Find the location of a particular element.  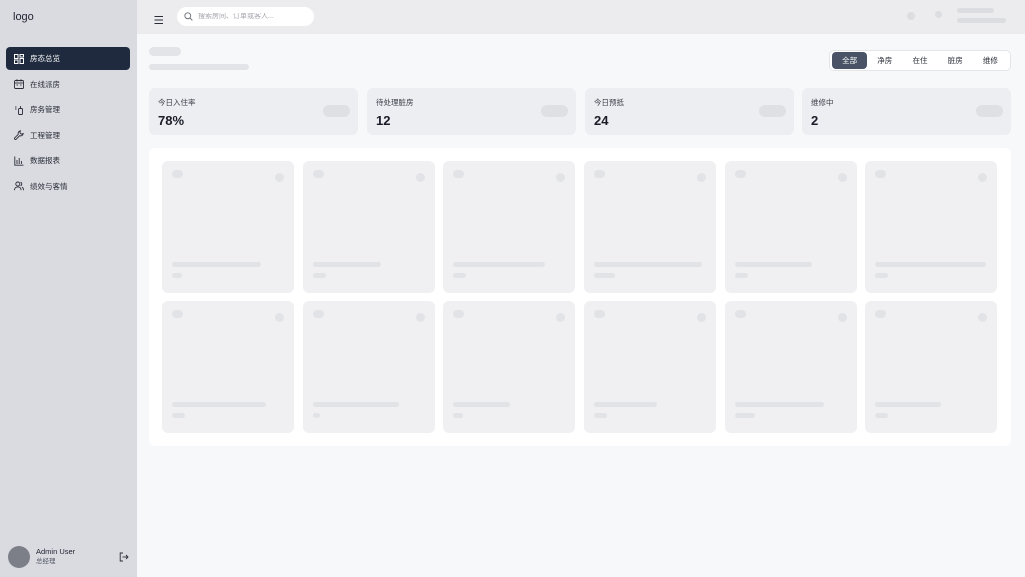

cleaning-icon is located at coordinates (18, 109).